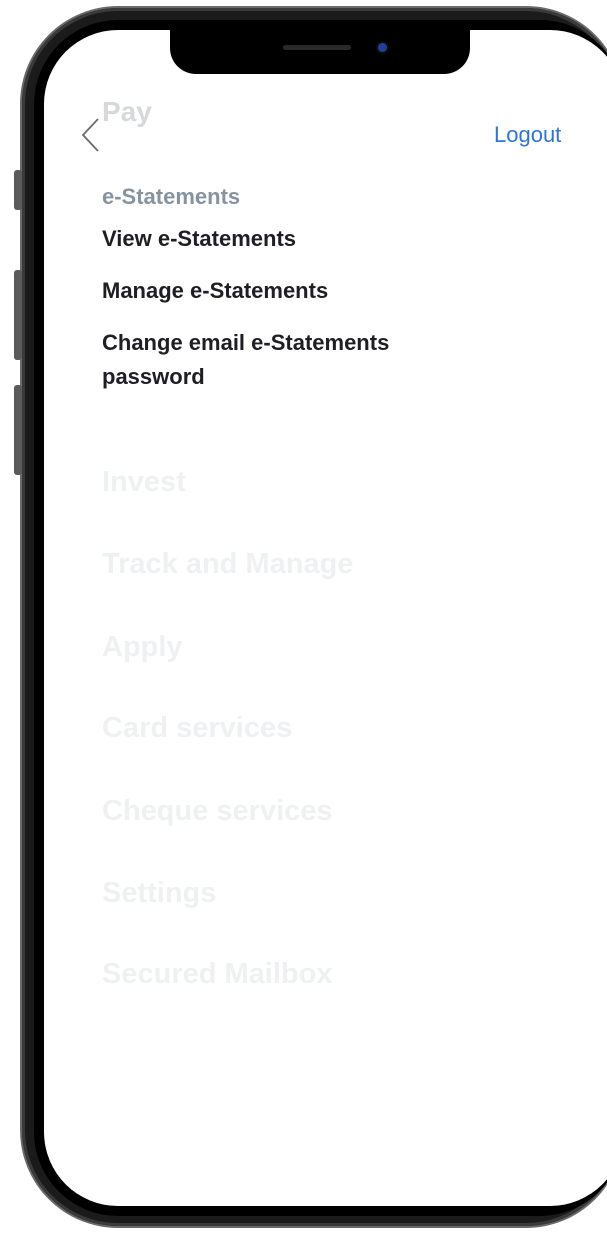 This screenshot has height=1233, width=607. Describe the element at coordinates (527, 135) in the screenshot. I see `logout-link: Logout` at that location.